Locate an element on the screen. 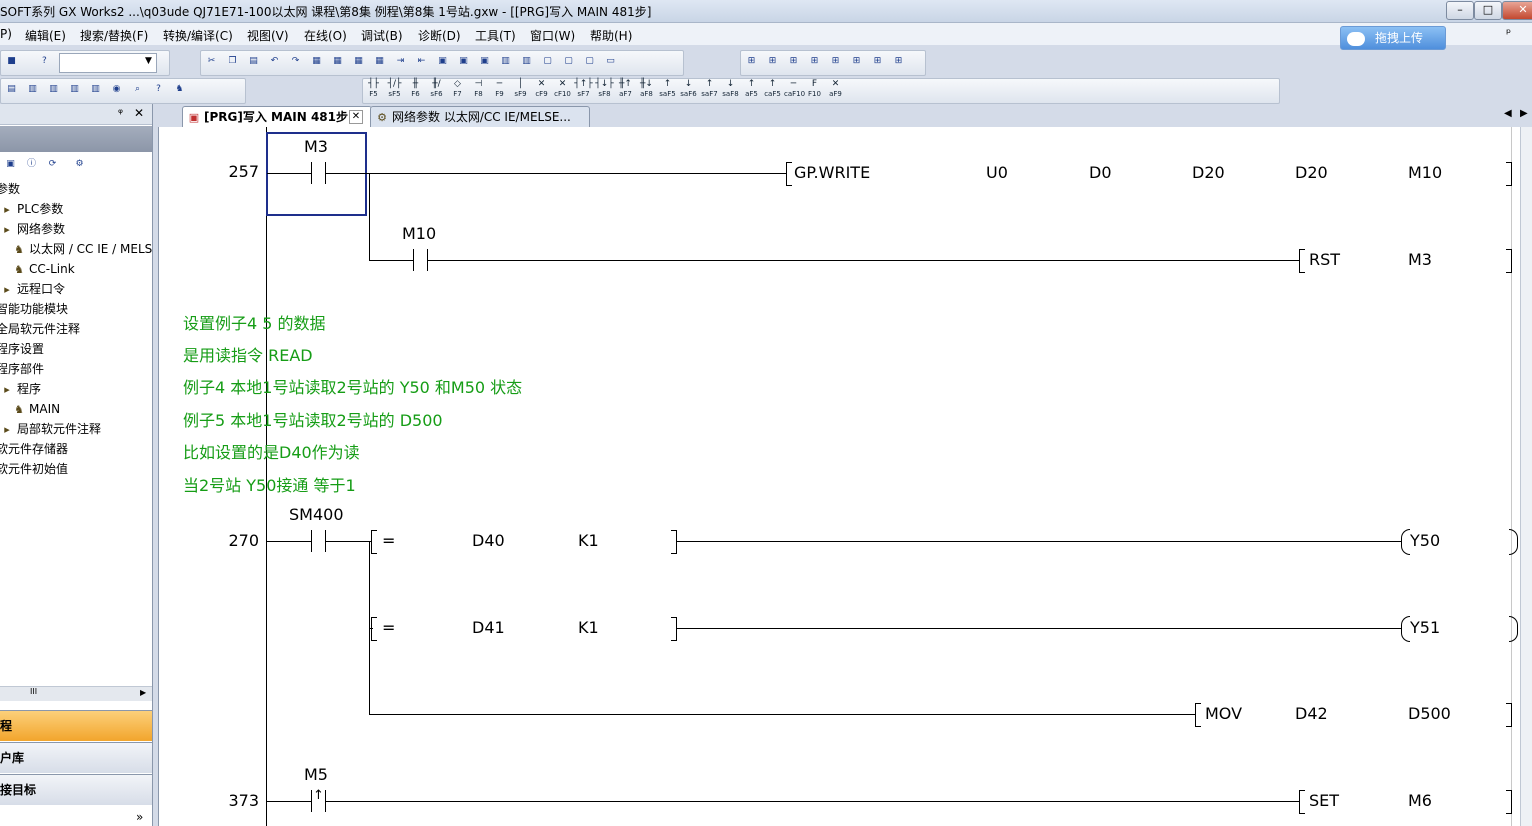  statement-comment: 例子4 本地1号站读取2号站的 Y50 和M50 状态 is located at coordinates (352, 386).